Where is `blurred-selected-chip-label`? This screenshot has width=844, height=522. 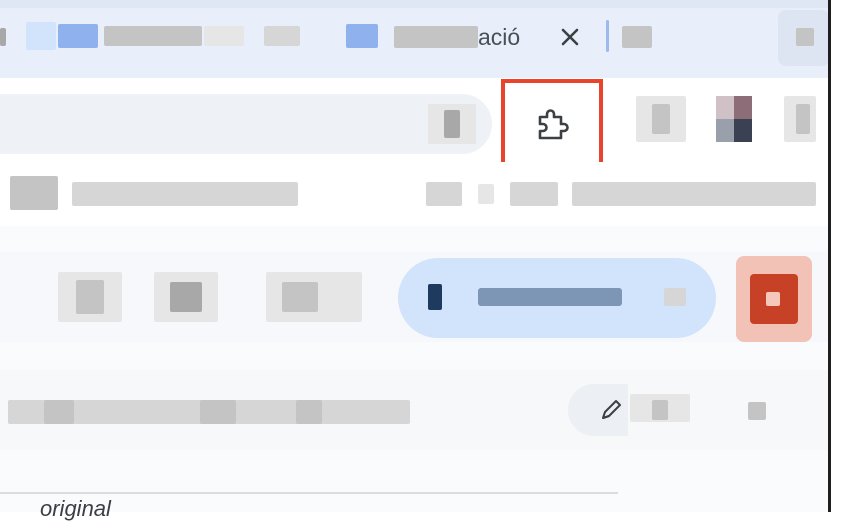 blurred-selected-chip-label is located at coordinates (550, 297).